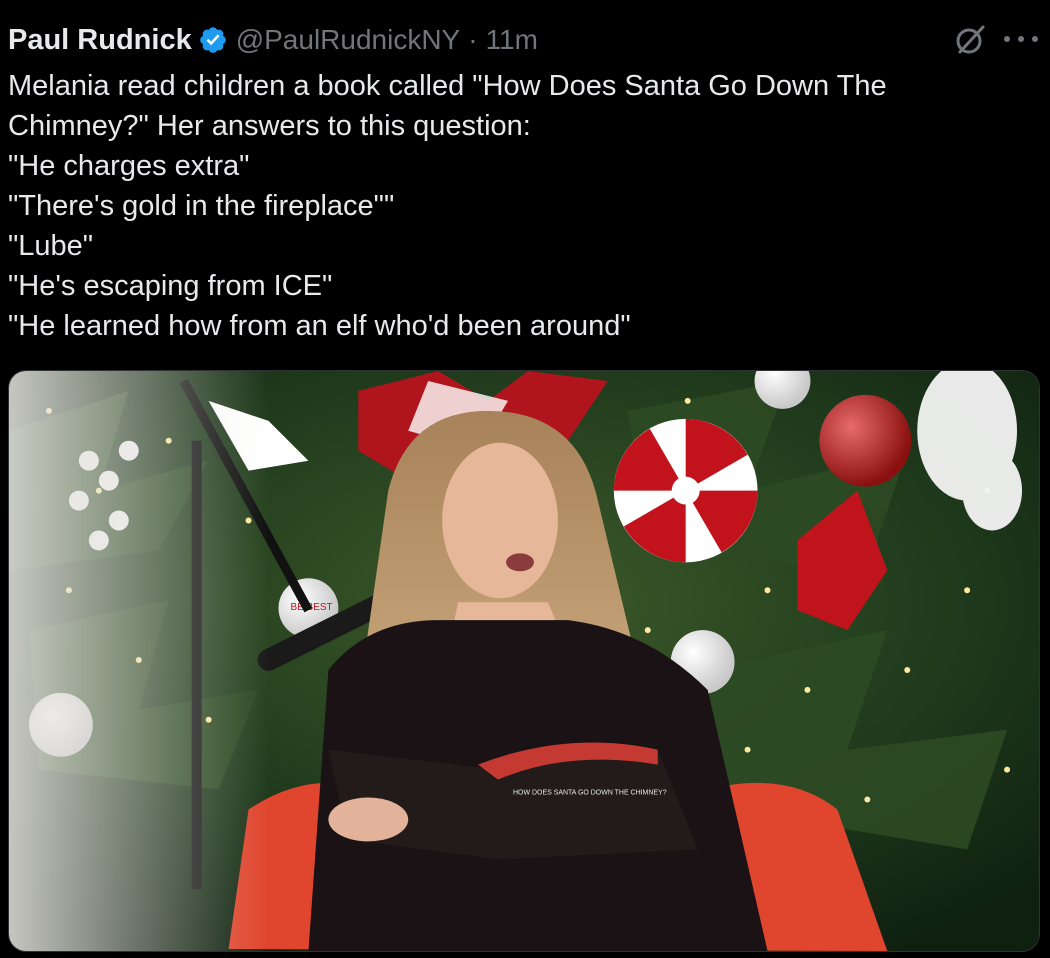 The height and width of the screenshot is (958, 1050). I want to click on tweet-text-line: "There's gold in the fireplace"", so click(201, 206).